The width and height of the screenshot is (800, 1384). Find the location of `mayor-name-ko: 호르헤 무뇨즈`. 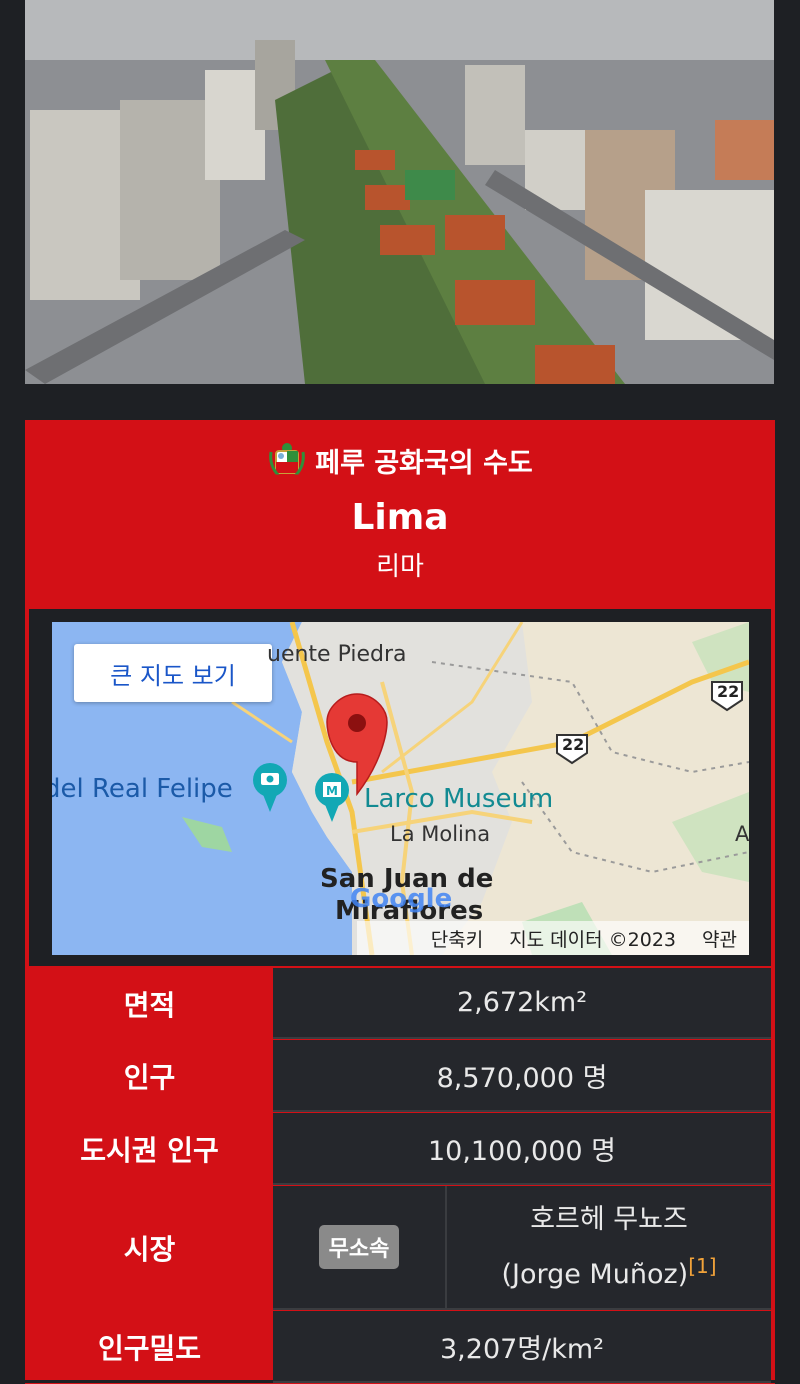

mayor-name-ko: 호르헤 무뇨즈 is located at coordinates (609, 1220).